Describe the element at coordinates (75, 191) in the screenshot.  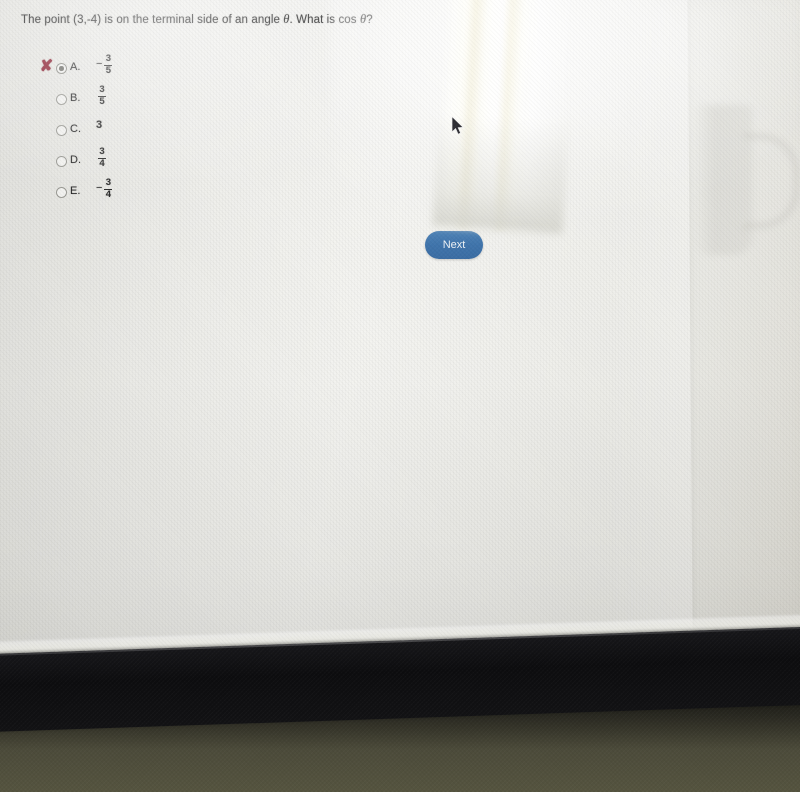
I see `option-letter-e: E.` at that location.